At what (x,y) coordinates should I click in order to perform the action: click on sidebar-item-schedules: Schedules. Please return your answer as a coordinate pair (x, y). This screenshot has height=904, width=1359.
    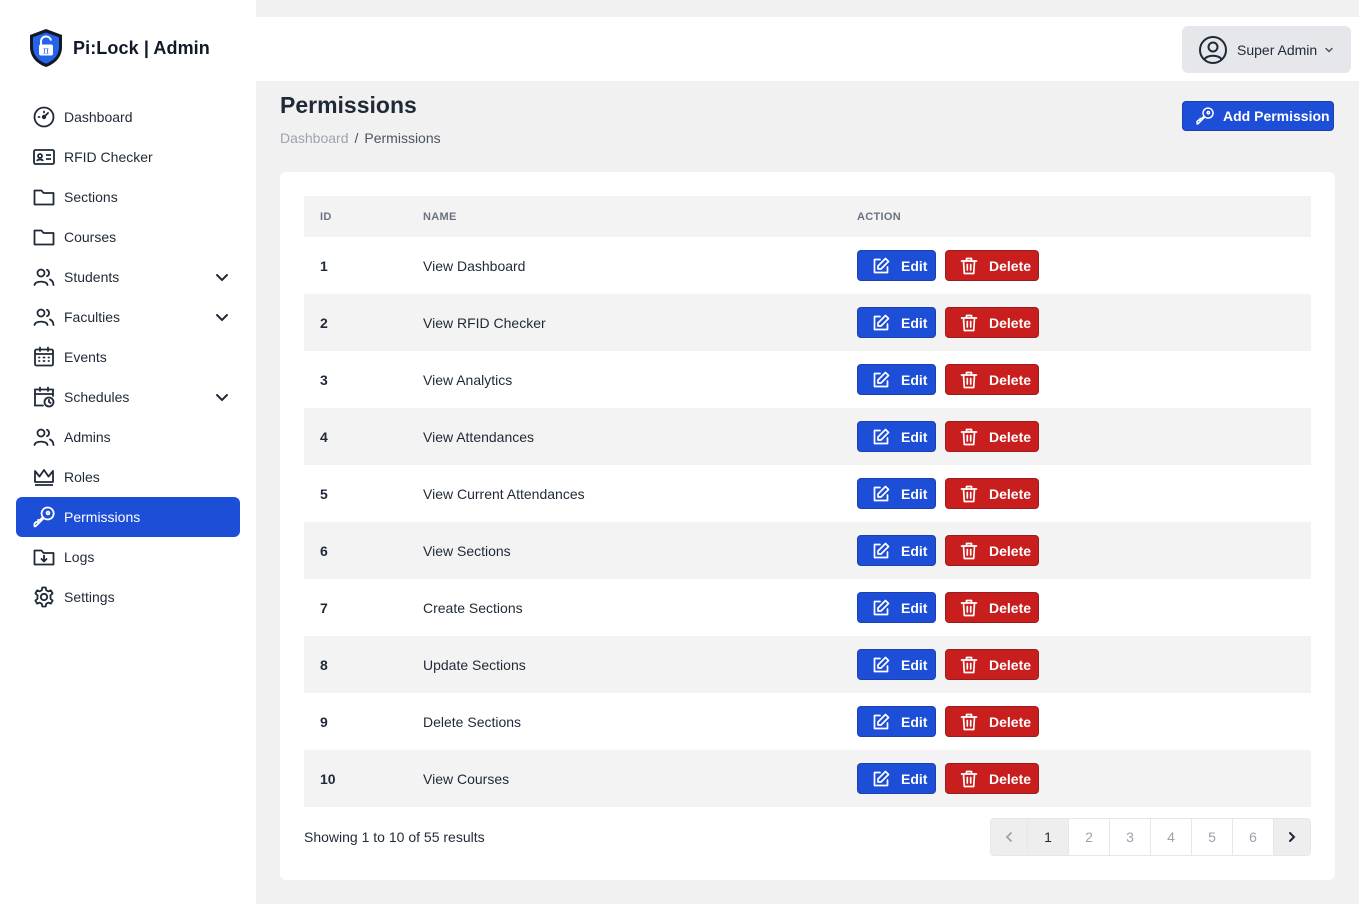
    Looking at the image, I should click on (128, 397).